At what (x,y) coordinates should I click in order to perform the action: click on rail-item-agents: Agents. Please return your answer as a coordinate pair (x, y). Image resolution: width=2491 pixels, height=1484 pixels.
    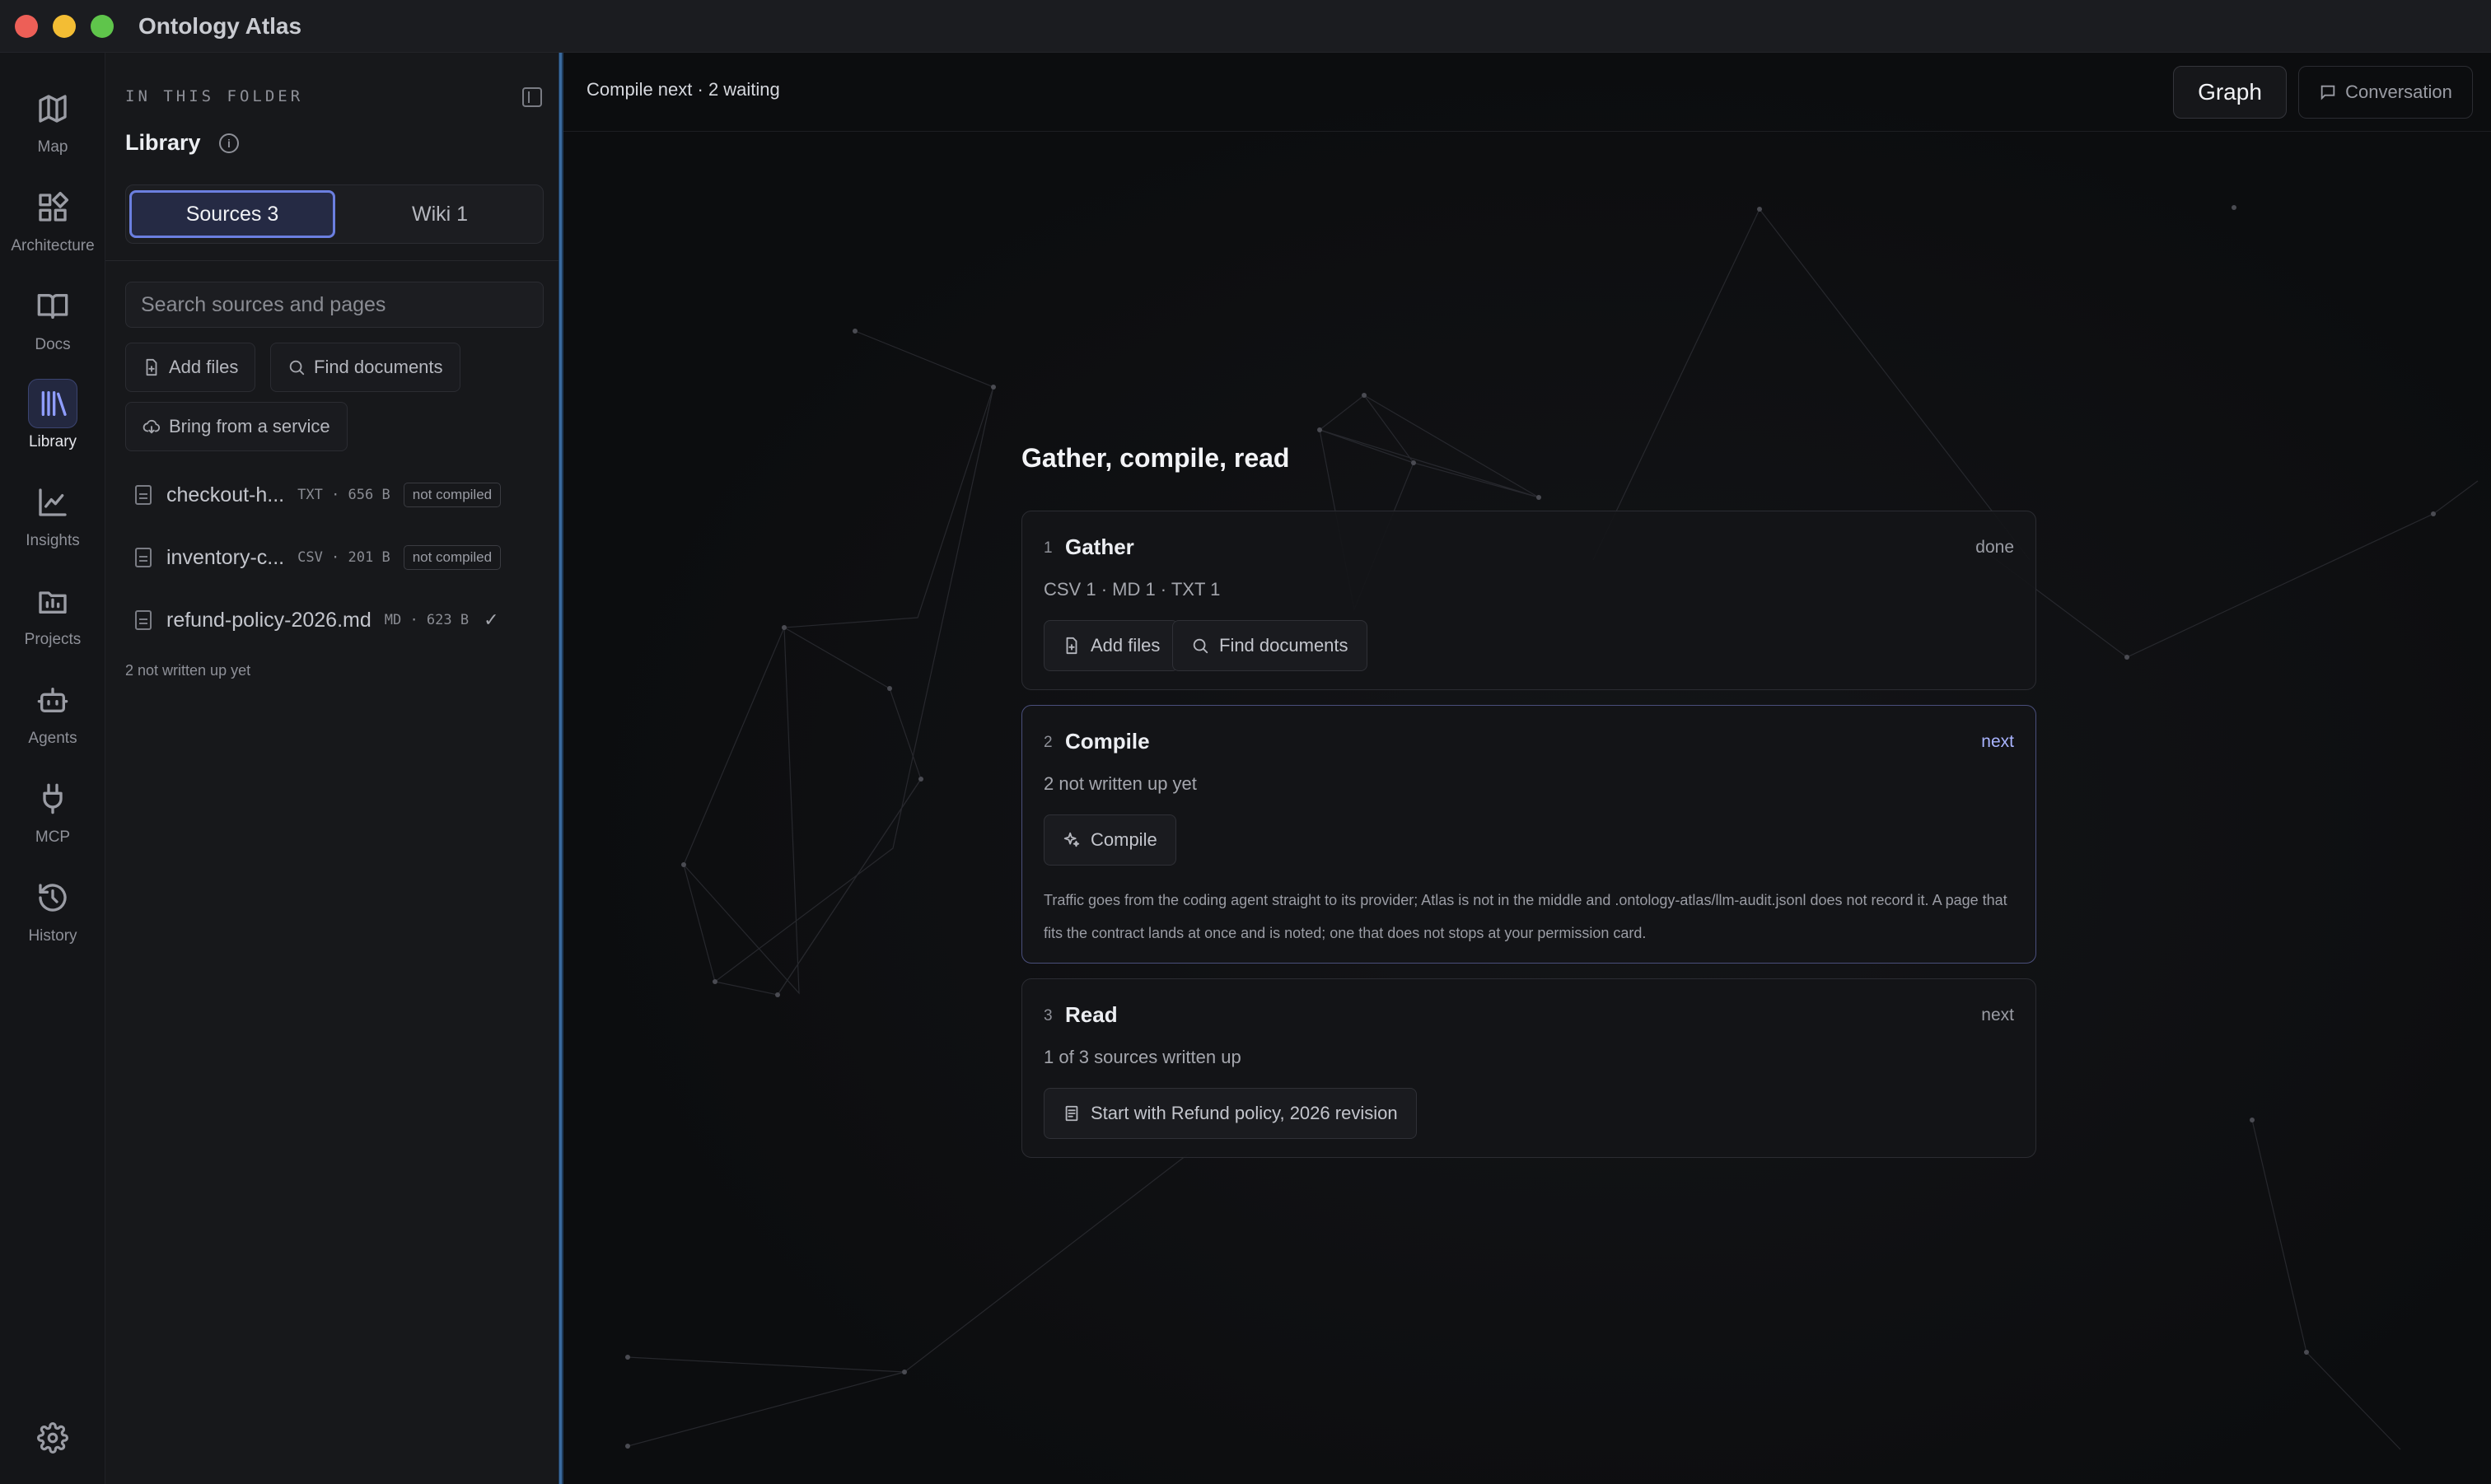
    Looking at the image, I should click on (53, 720).